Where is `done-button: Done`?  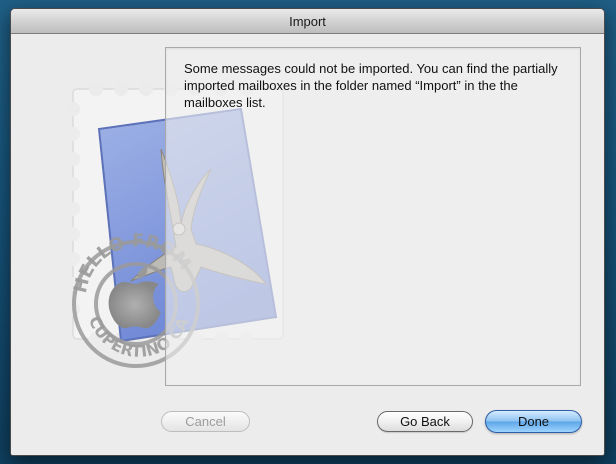
done-button: Done is located at coordinates (533, 421).